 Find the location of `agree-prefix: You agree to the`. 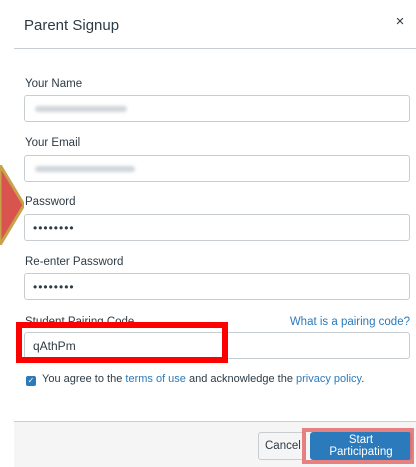

agree-prefix: You agree to the is located at coordinates (84, 379).